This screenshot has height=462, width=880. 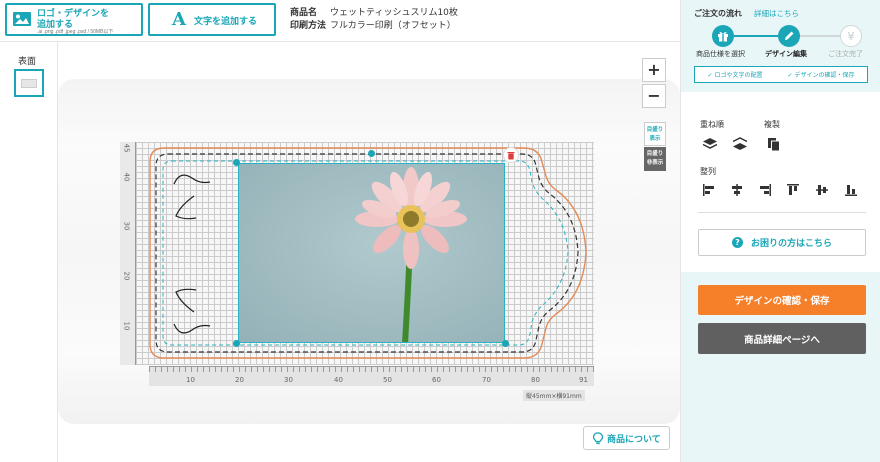 I want to click on send-backward-button, so click(x=740, y=144).